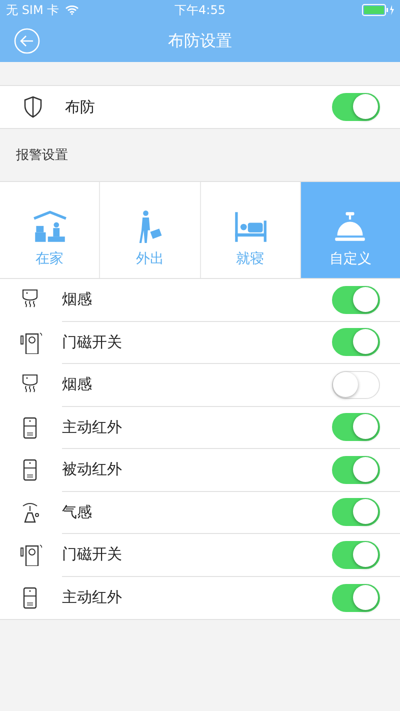 The height and width of the screenshot is (711, 400). I want to click on shield-icon, so click(33, 107).